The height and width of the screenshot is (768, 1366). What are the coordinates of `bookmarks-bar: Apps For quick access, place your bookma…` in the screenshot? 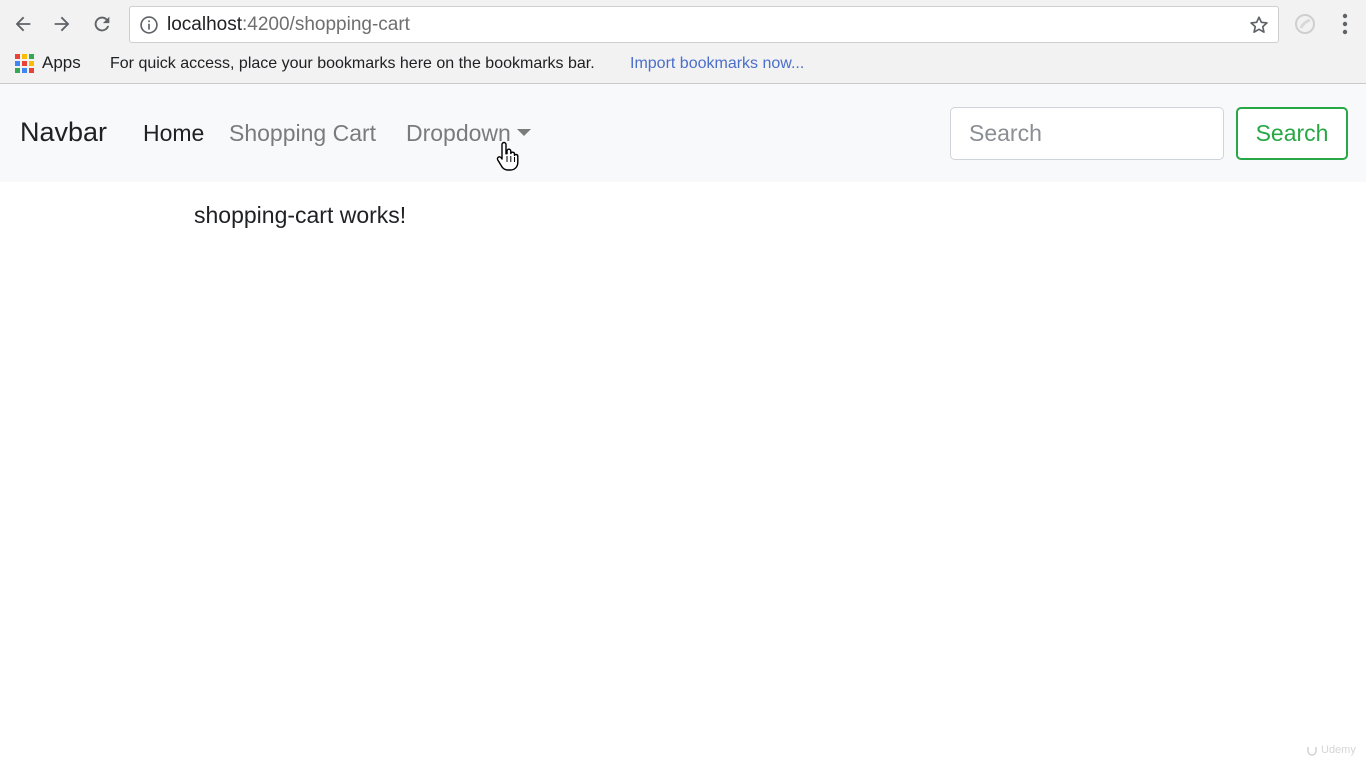 It's located at (683, 65).